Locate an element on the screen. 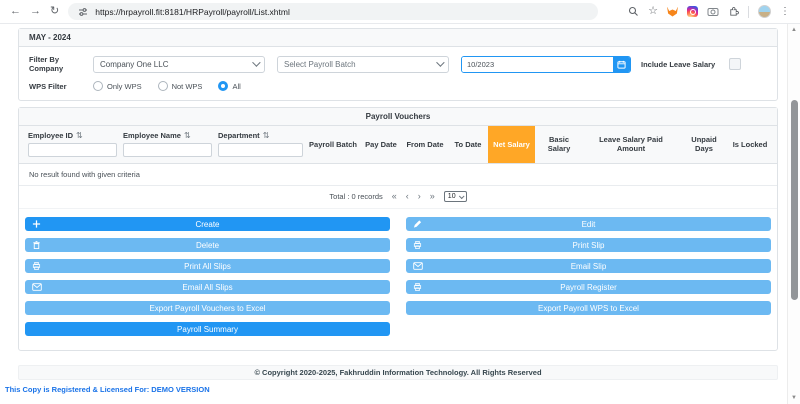 The image size is (800, 404). profile-avatar is located at coordinates (764, 11).